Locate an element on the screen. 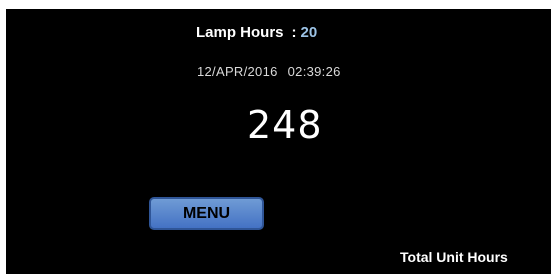  lamp-hours-value: 20 is located at coordinates (309, 32).